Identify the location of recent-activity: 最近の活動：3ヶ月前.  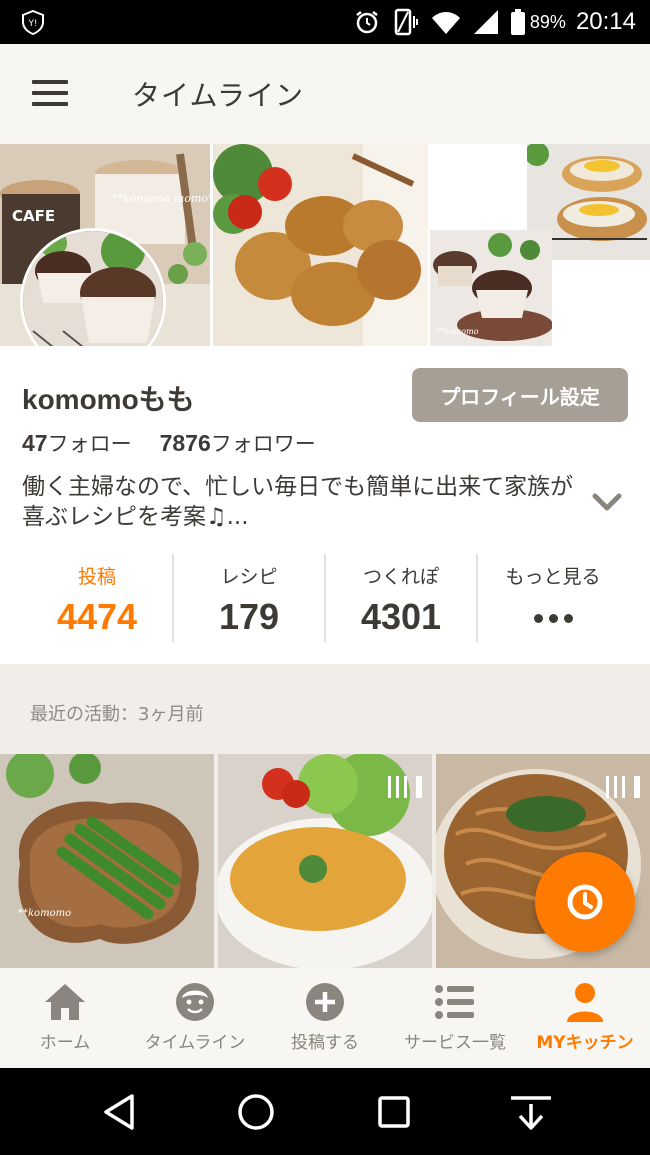
(325, 710).